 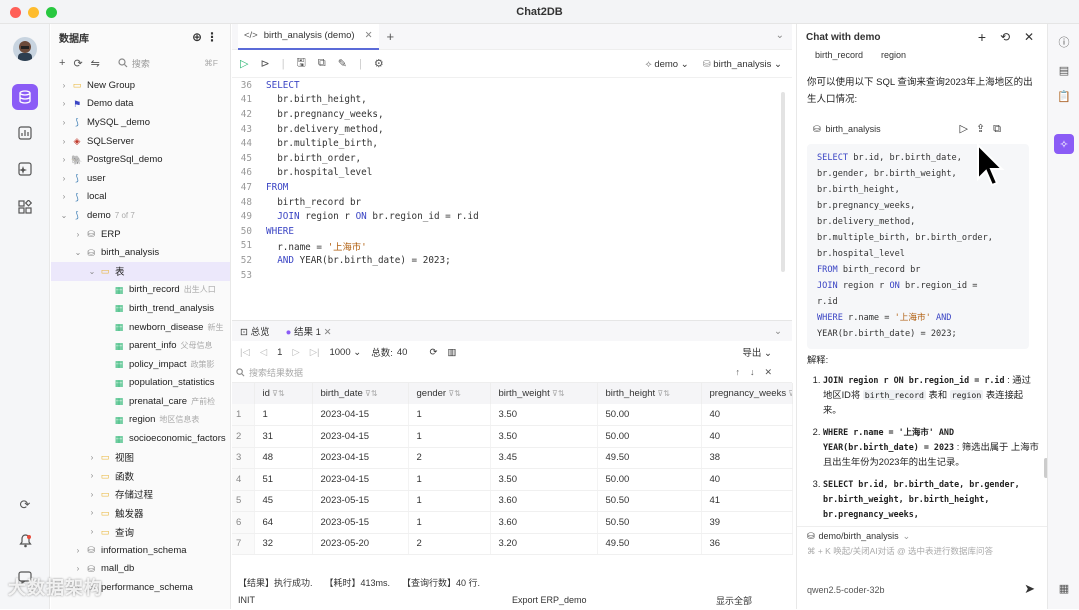 What do you see at coordinates (140, 401) in the screenshot?
I see `tree-node: ▦ prenatal_care 产前检` at bounding box center [140, 401].